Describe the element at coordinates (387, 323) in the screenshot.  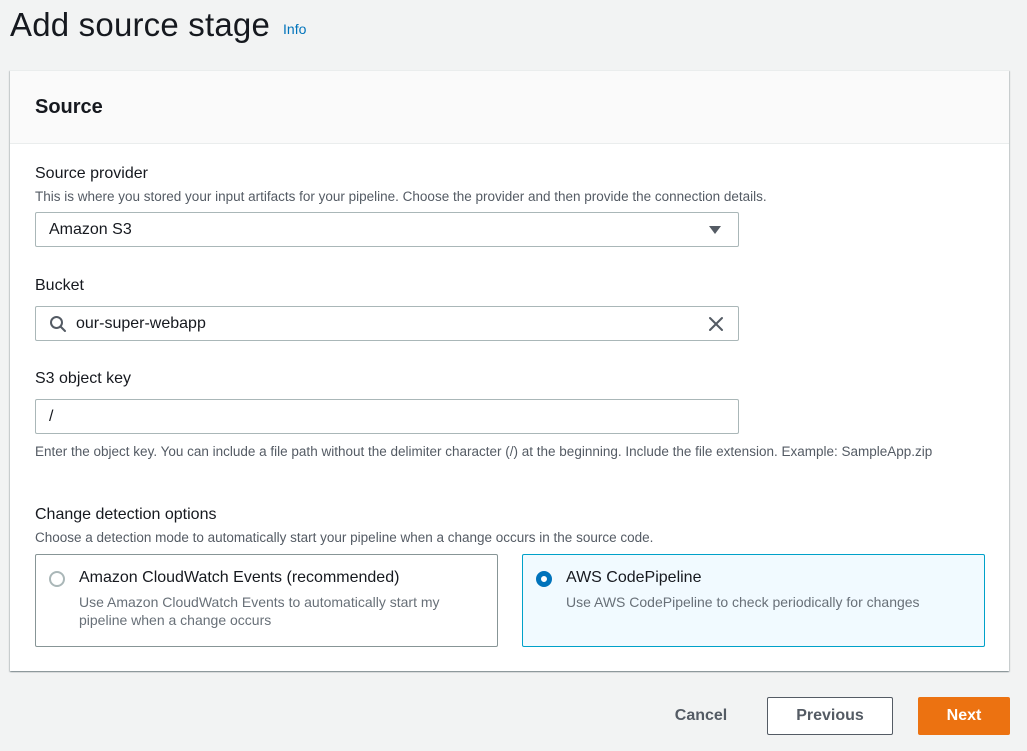
I see `bucket-search-input: our-super-webapp` at that location.